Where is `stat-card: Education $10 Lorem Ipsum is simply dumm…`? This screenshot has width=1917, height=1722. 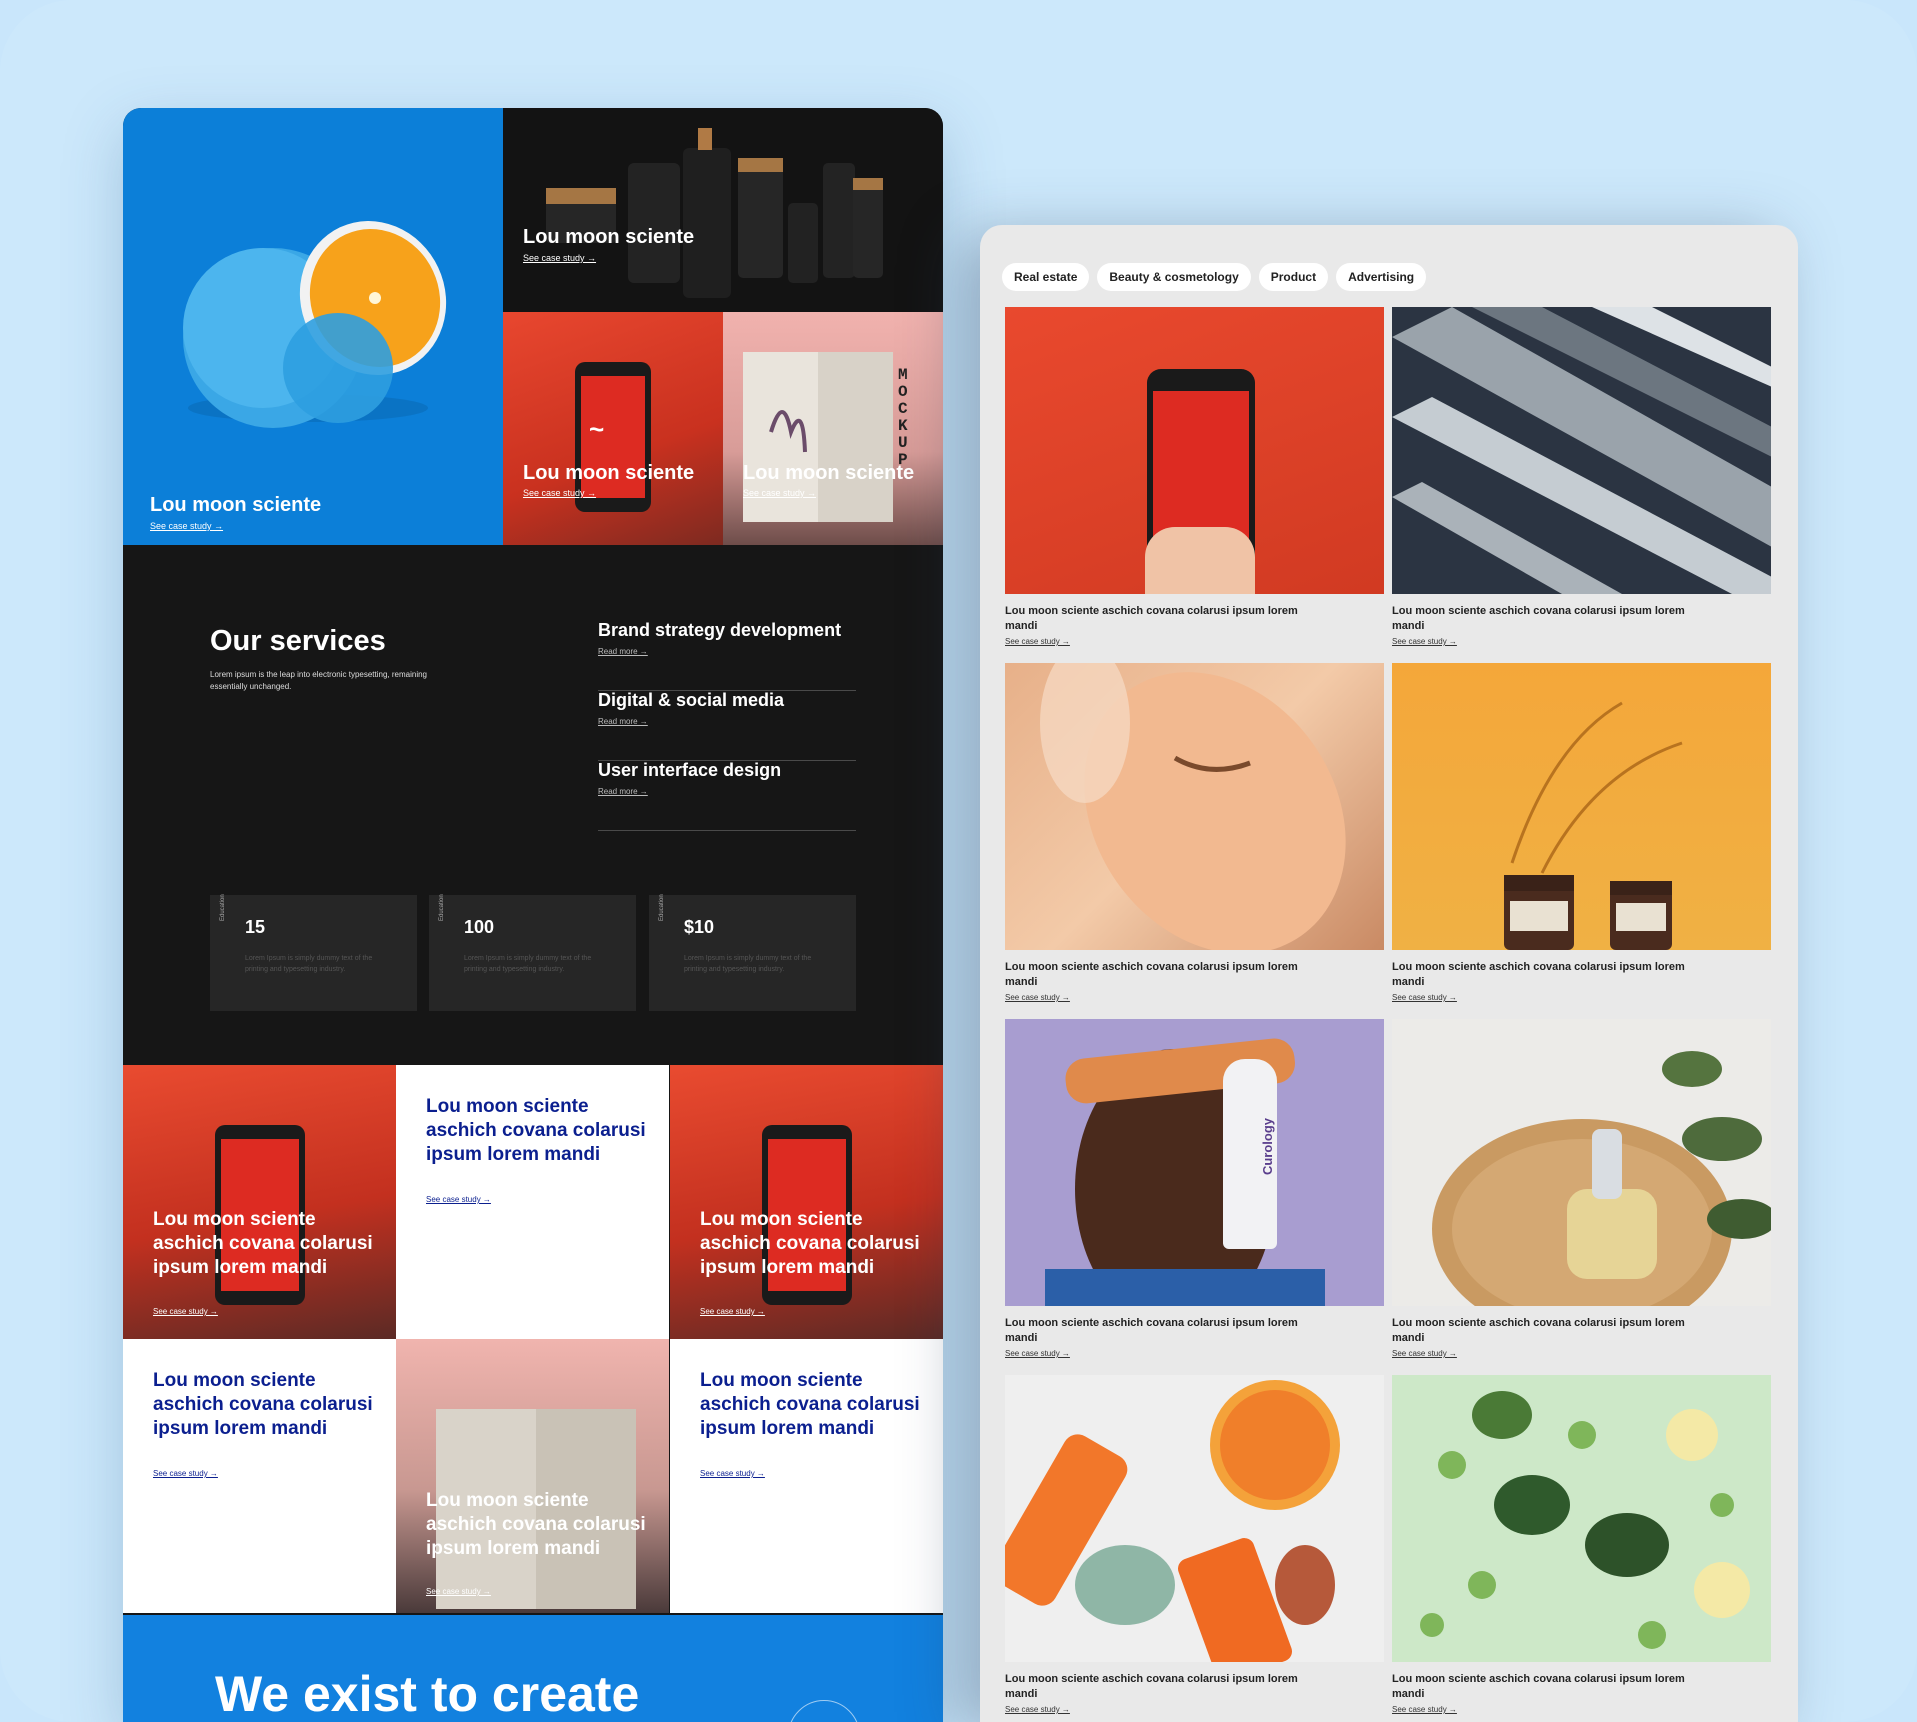
stat-card: Education $10 Lorem Ipsum is simply dumm… is located at coordinates (752, 952).